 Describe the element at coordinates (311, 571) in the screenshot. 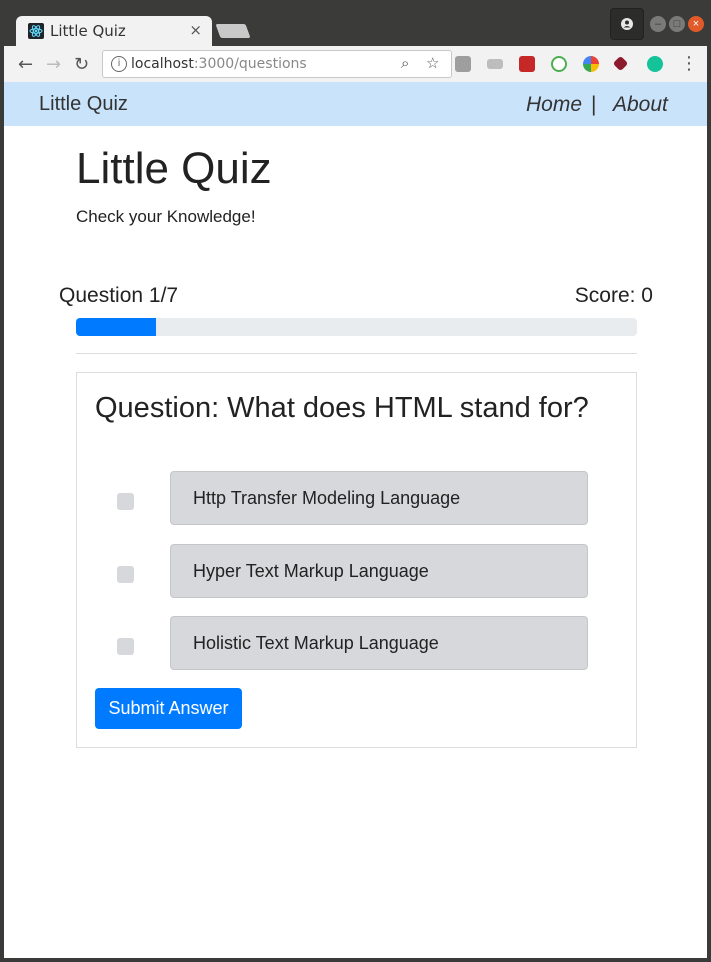

I see `answer-label: Hyper Text Markup Language` at that location.